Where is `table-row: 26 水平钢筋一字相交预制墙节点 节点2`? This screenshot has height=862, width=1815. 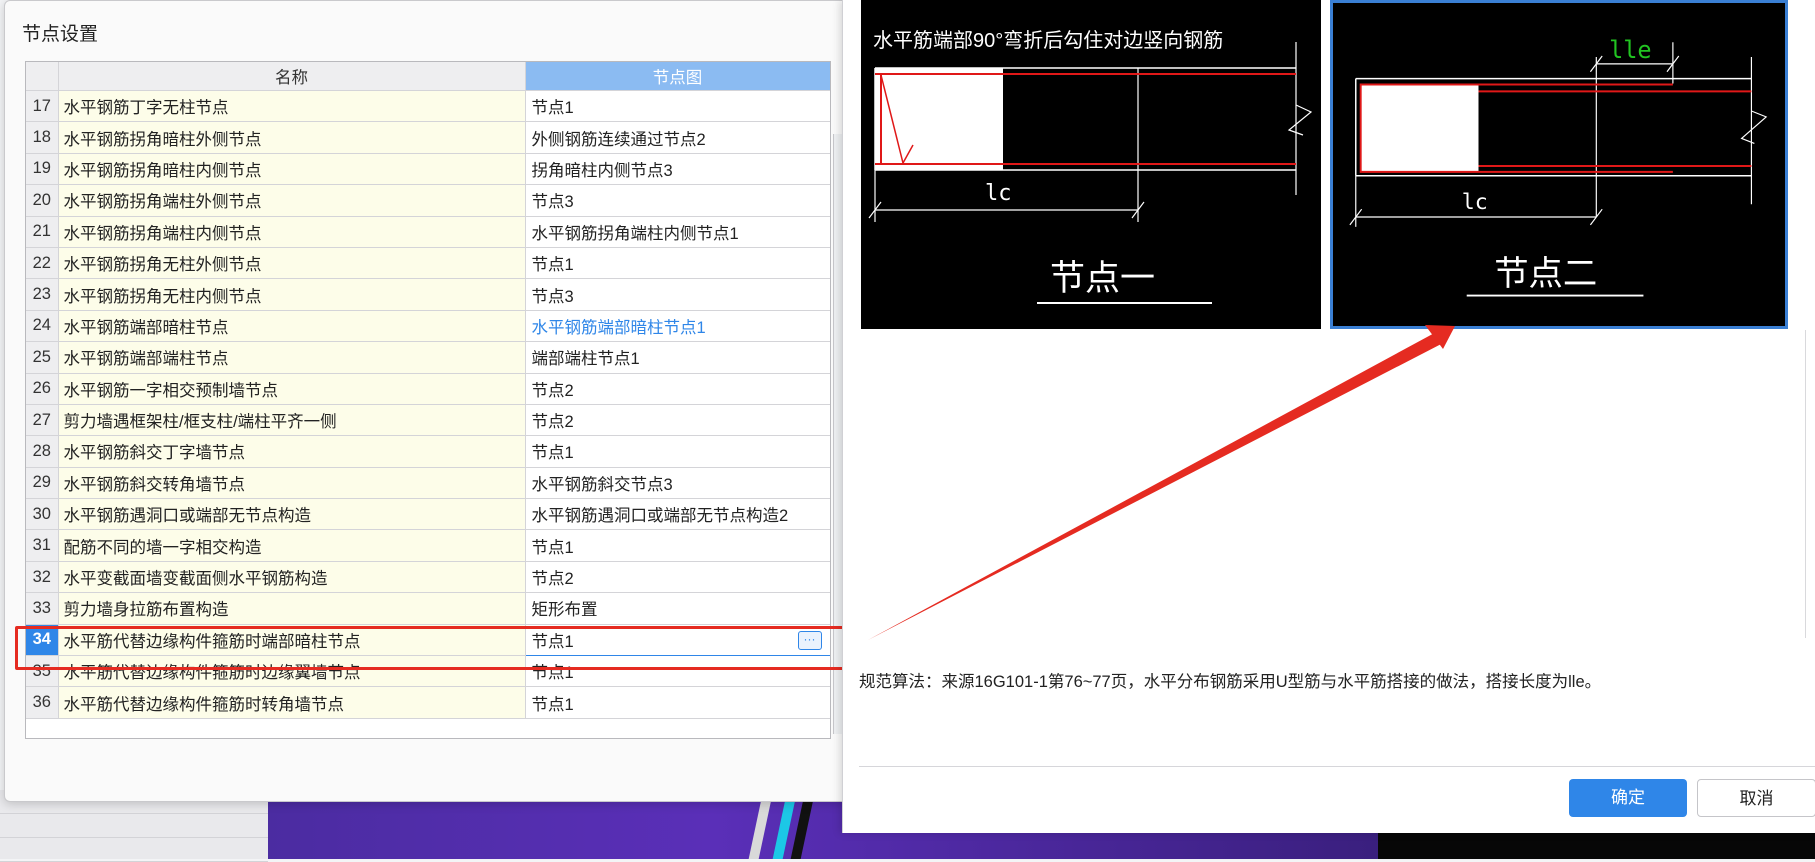
table-row: 26 水平钢筋一字相交预制墙节点 节点2 is located at coordinates (428, 389).